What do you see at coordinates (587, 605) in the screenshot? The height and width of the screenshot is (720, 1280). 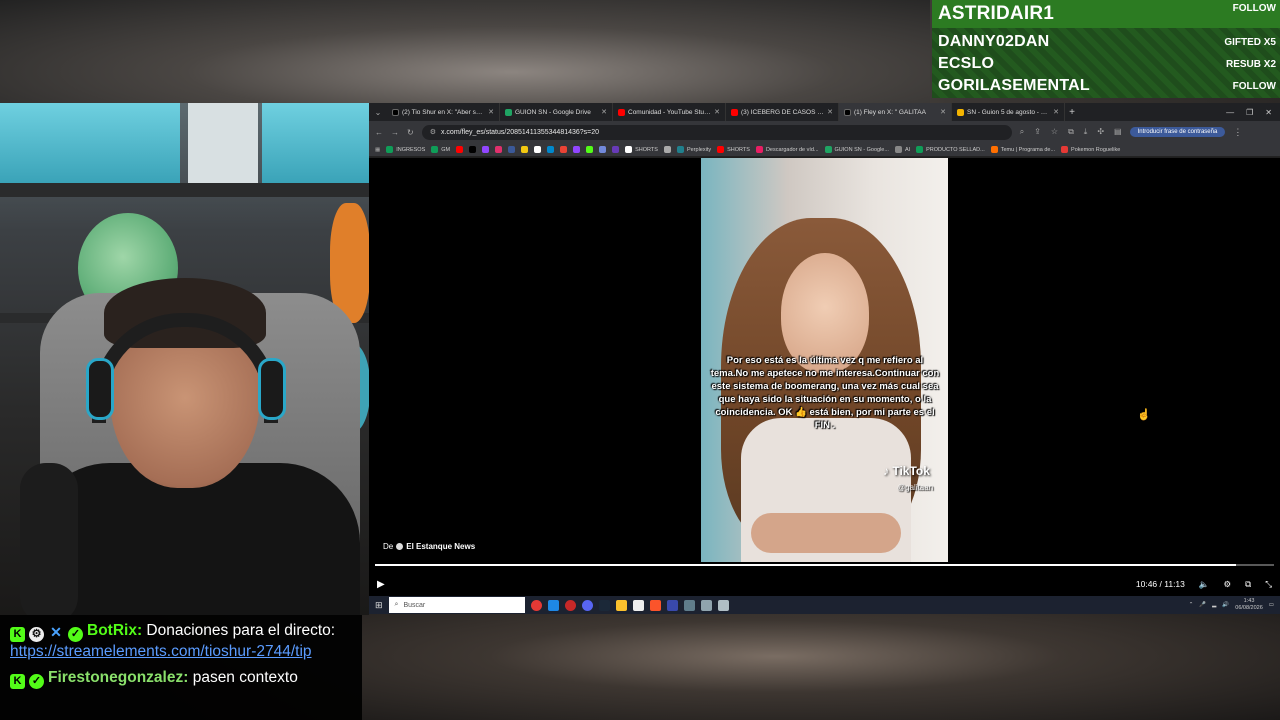 I see `discord-icon` at bounding box center [587, 605].